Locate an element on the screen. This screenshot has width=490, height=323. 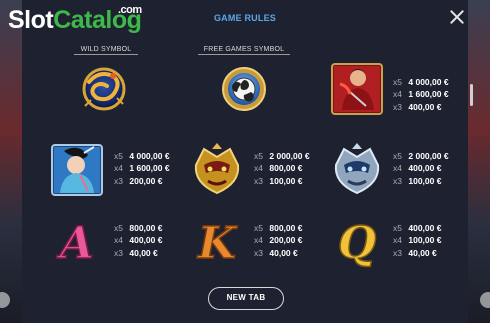
gold-samurai-mask-icon is located at coordinates (217, 170).